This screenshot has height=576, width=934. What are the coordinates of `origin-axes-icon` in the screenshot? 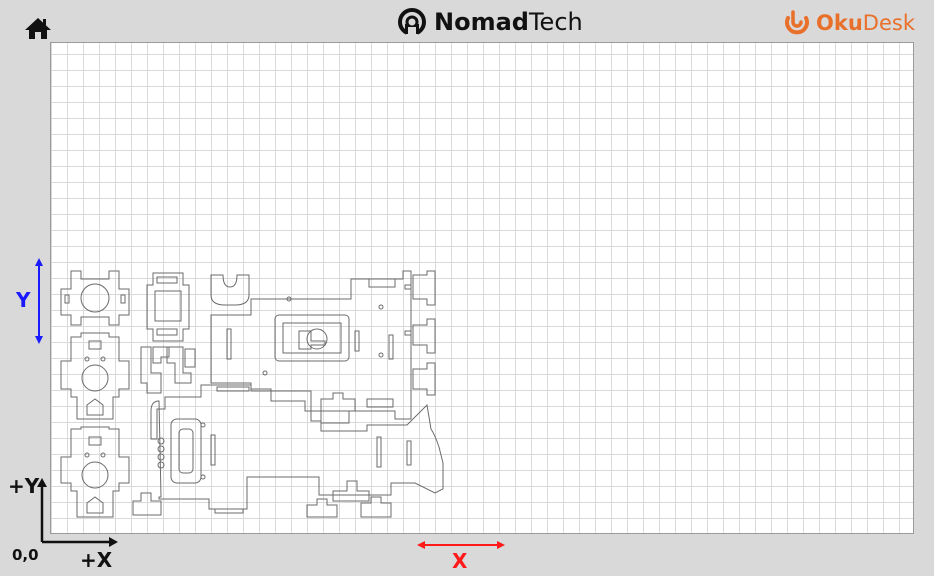 It's located at (77, 512).